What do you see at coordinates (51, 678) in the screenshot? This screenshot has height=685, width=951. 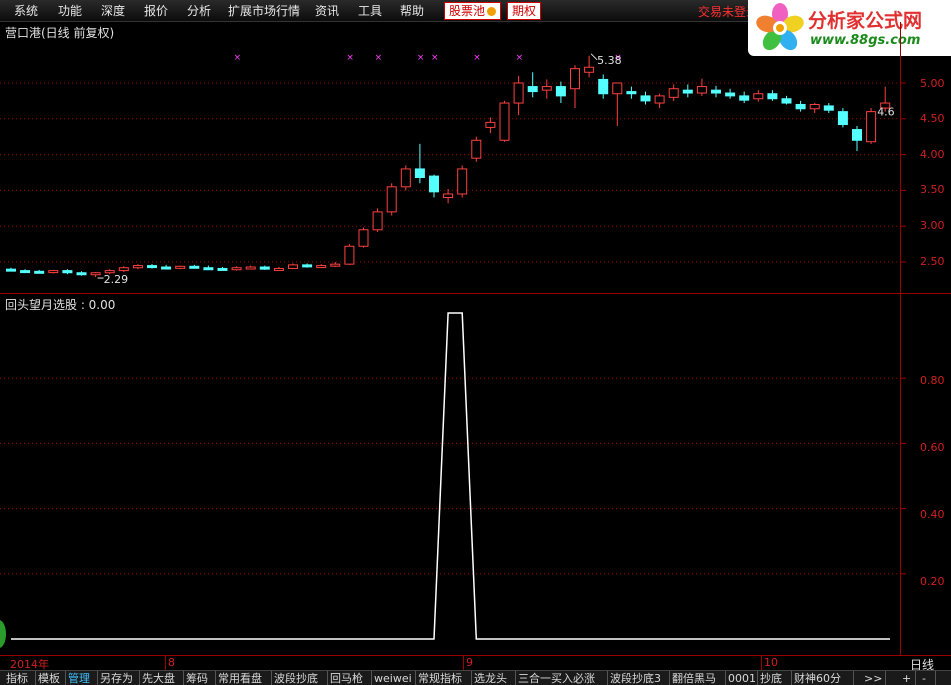 I see `tab-template: 模板` at bounding box center [51, 678].